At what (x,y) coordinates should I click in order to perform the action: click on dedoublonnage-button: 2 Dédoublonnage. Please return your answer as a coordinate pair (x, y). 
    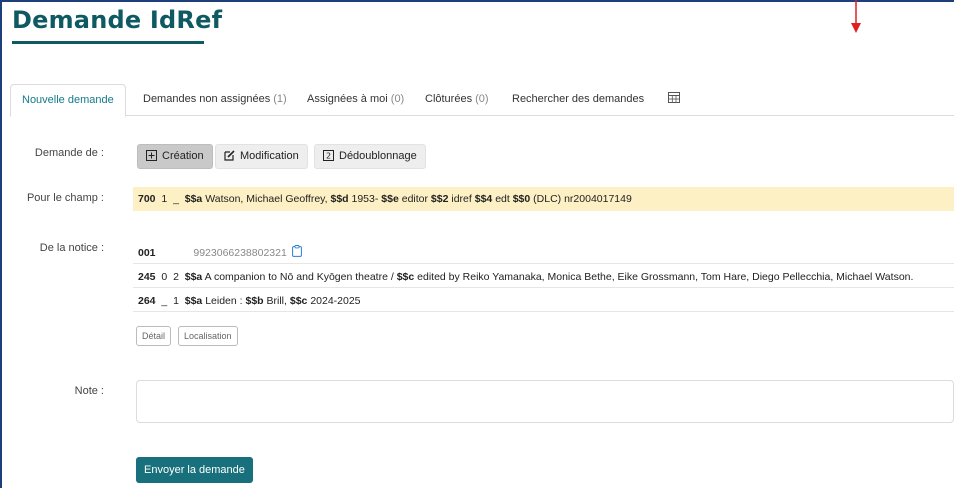
    Looking at the image, I should click on (370, 156).